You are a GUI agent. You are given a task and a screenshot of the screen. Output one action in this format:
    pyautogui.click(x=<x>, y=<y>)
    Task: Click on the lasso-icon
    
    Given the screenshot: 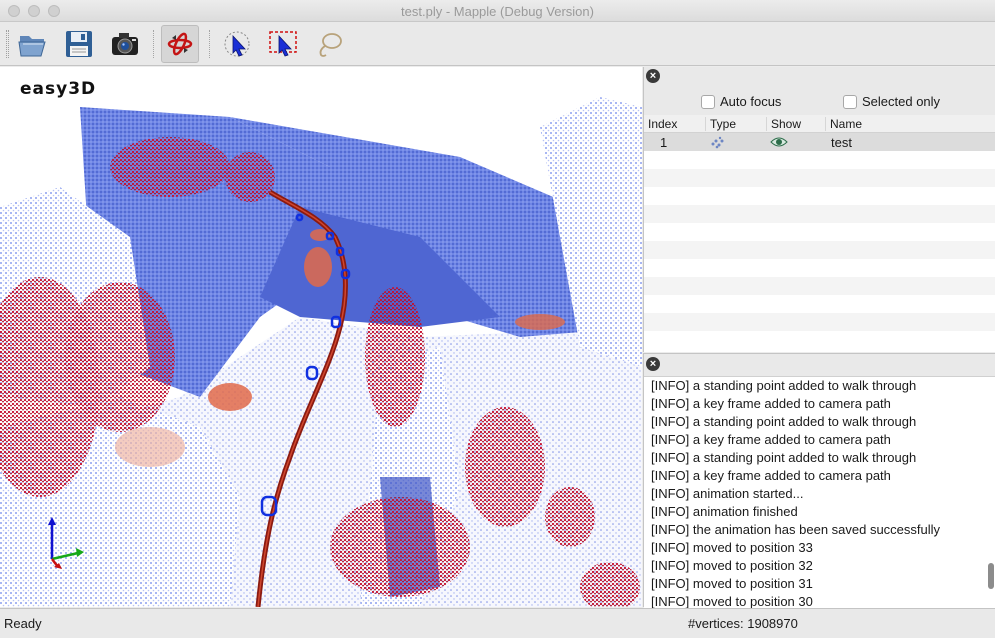 What is the action you would take?
    pyautogui.click(x=330, y=45)
    